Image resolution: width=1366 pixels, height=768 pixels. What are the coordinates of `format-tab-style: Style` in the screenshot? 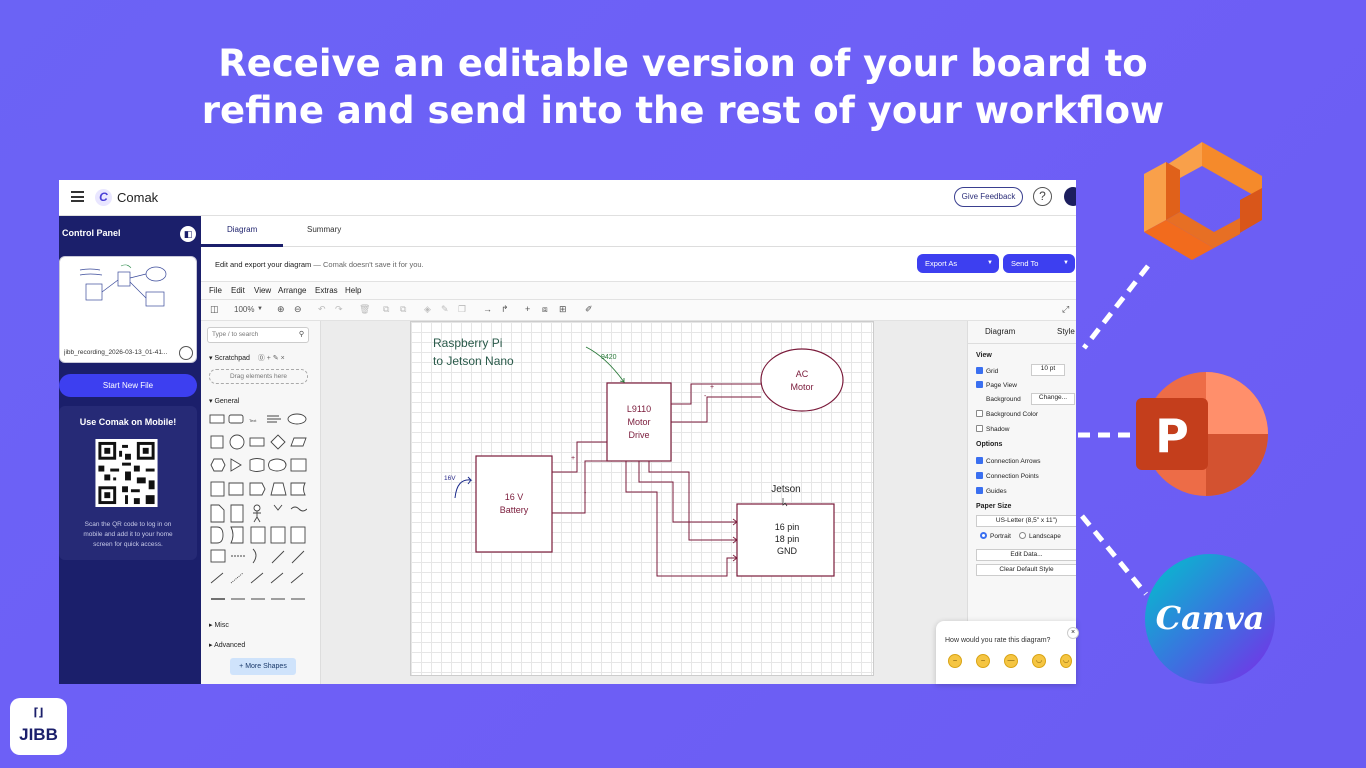 It's located at (1066, 331).